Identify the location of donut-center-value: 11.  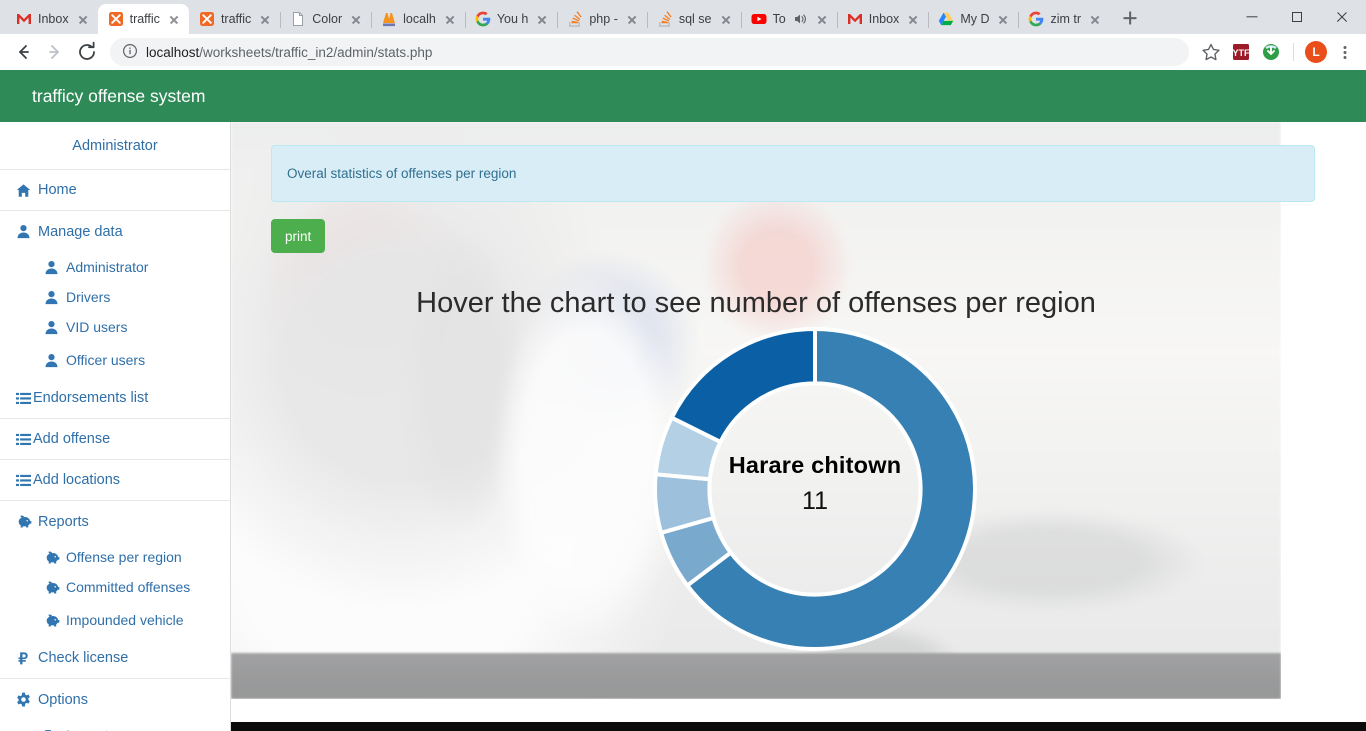
(815, 501).